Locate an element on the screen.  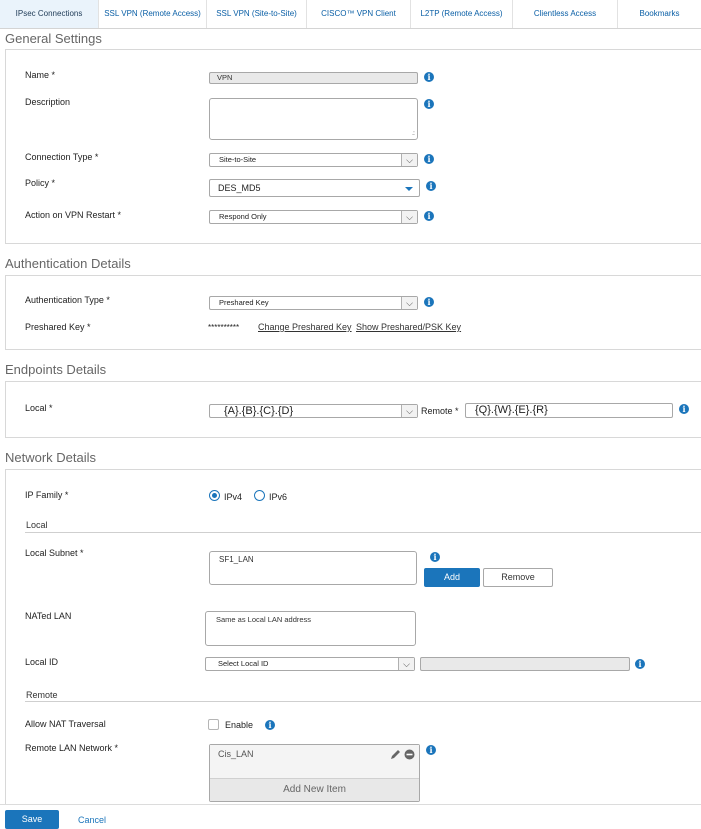
enable-label: Enable is located at coordinates (239, 725).